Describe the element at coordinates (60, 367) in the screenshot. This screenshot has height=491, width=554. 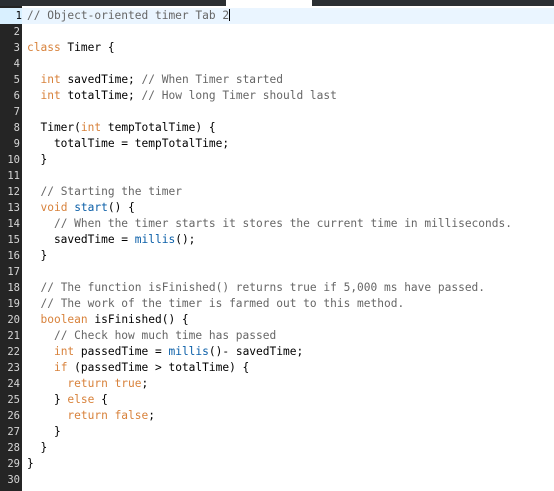
I see `code-keyword: if` at that location.